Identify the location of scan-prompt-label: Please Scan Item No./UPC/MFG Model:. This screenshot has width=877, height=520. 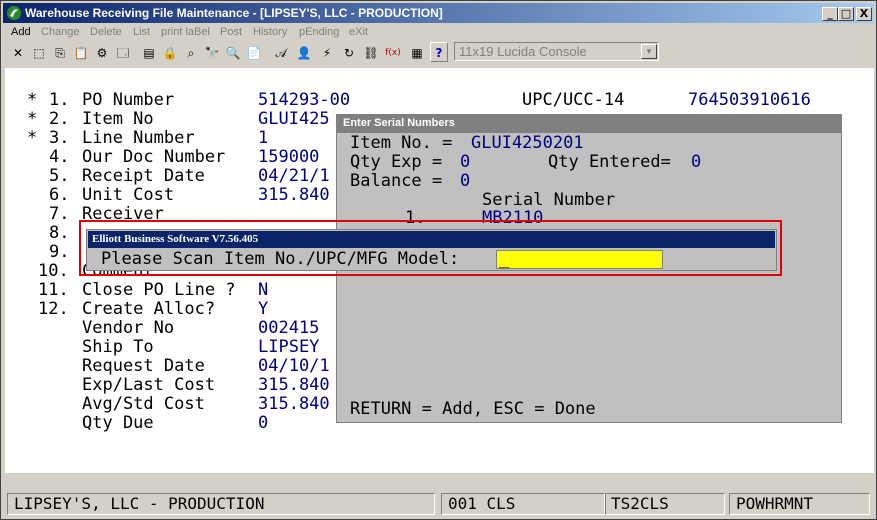
(280, 259).